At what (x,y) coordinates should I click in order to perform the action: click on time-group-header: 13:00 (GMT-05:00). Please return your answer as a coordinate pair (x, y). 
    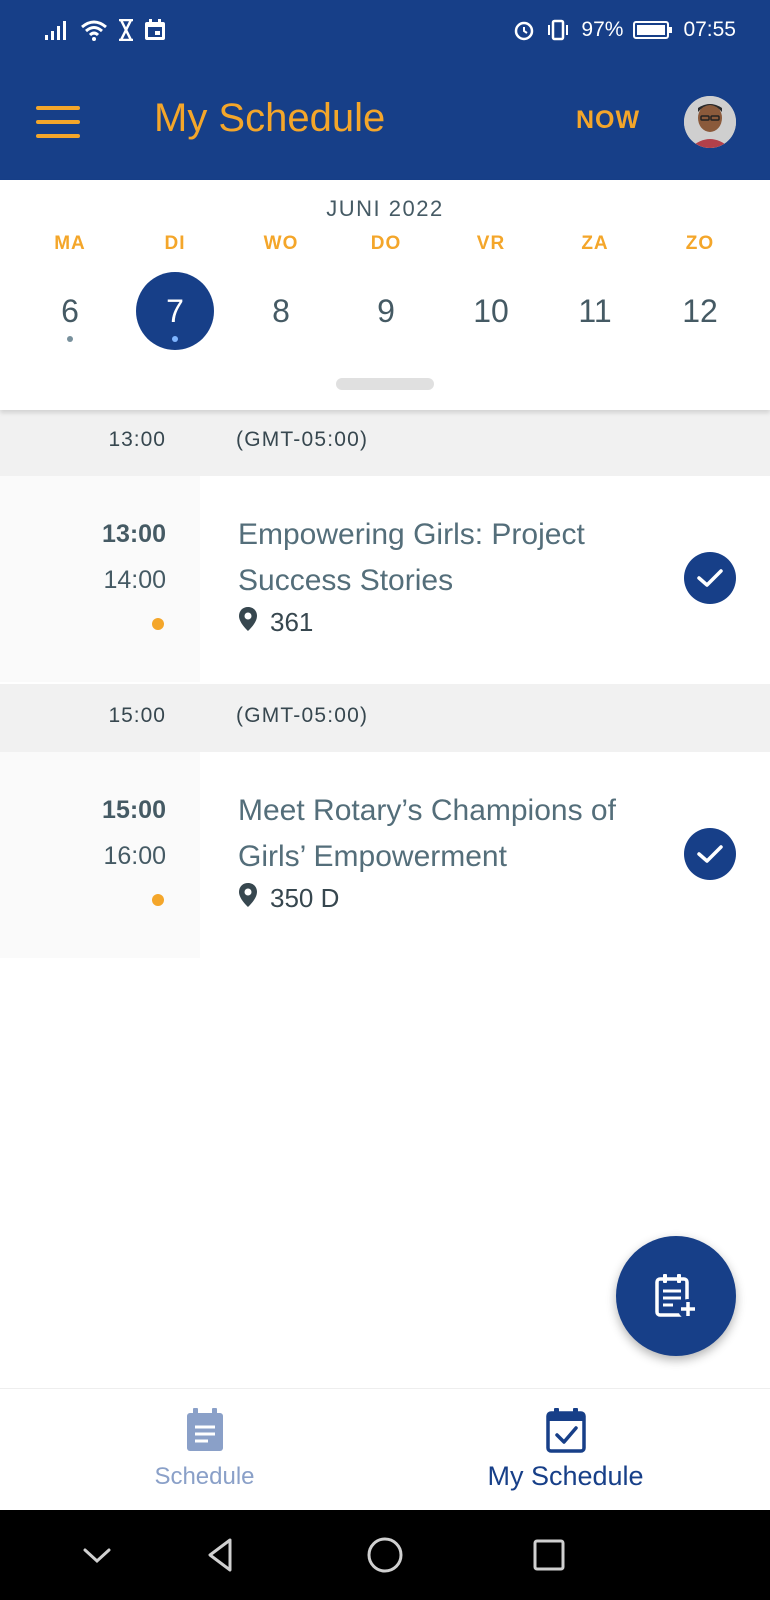
    Looking at the image, I should click on (385, 442).